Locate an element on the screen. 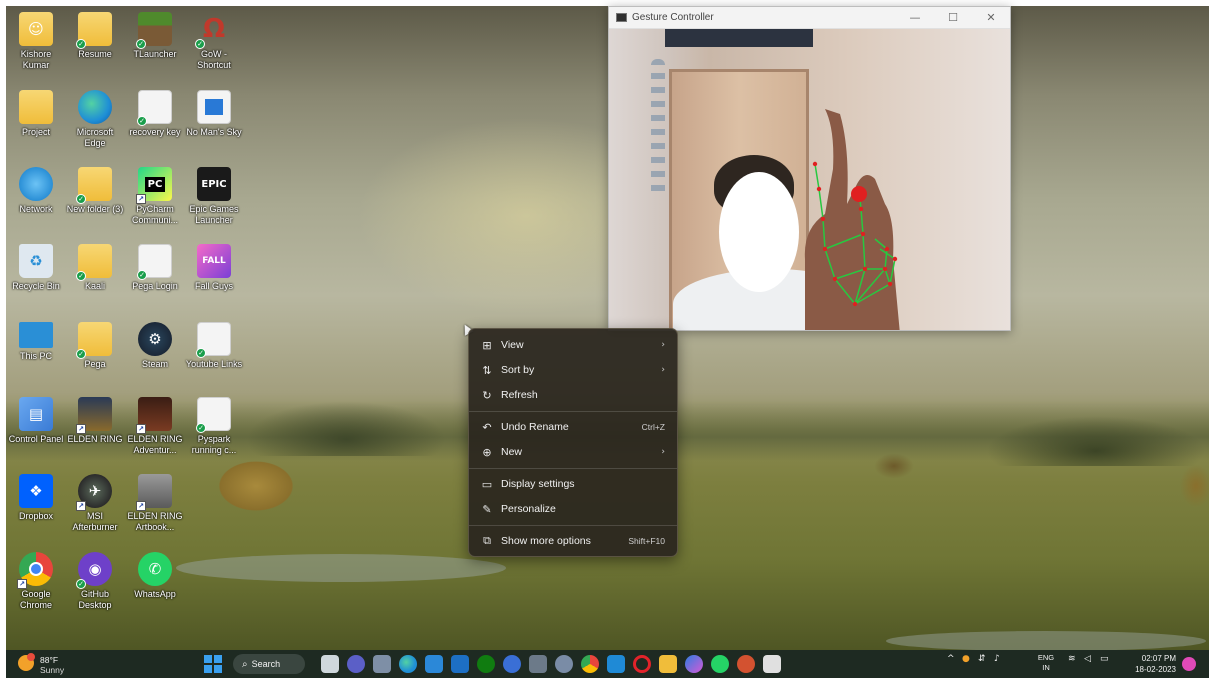 Image resolution: width=1209 pixels, height=678 pixels. chrome-icon is located at coordinates (590, 664).